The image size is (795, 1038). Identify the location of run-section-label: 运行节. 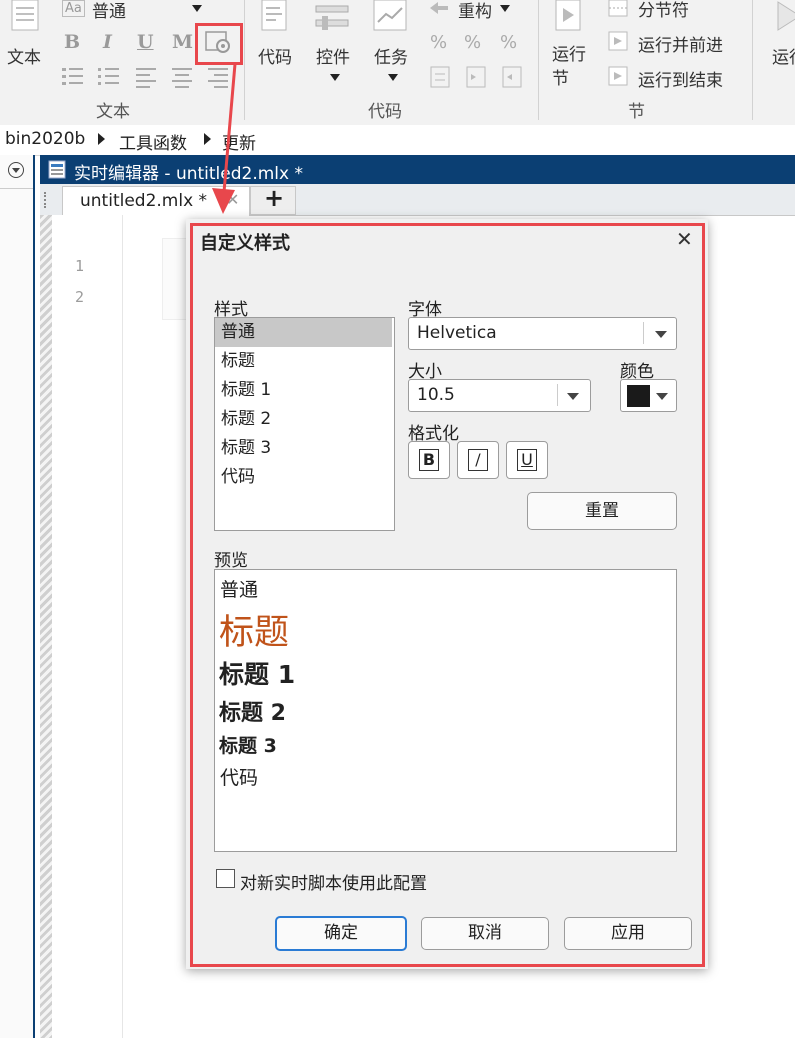
(569, 67).